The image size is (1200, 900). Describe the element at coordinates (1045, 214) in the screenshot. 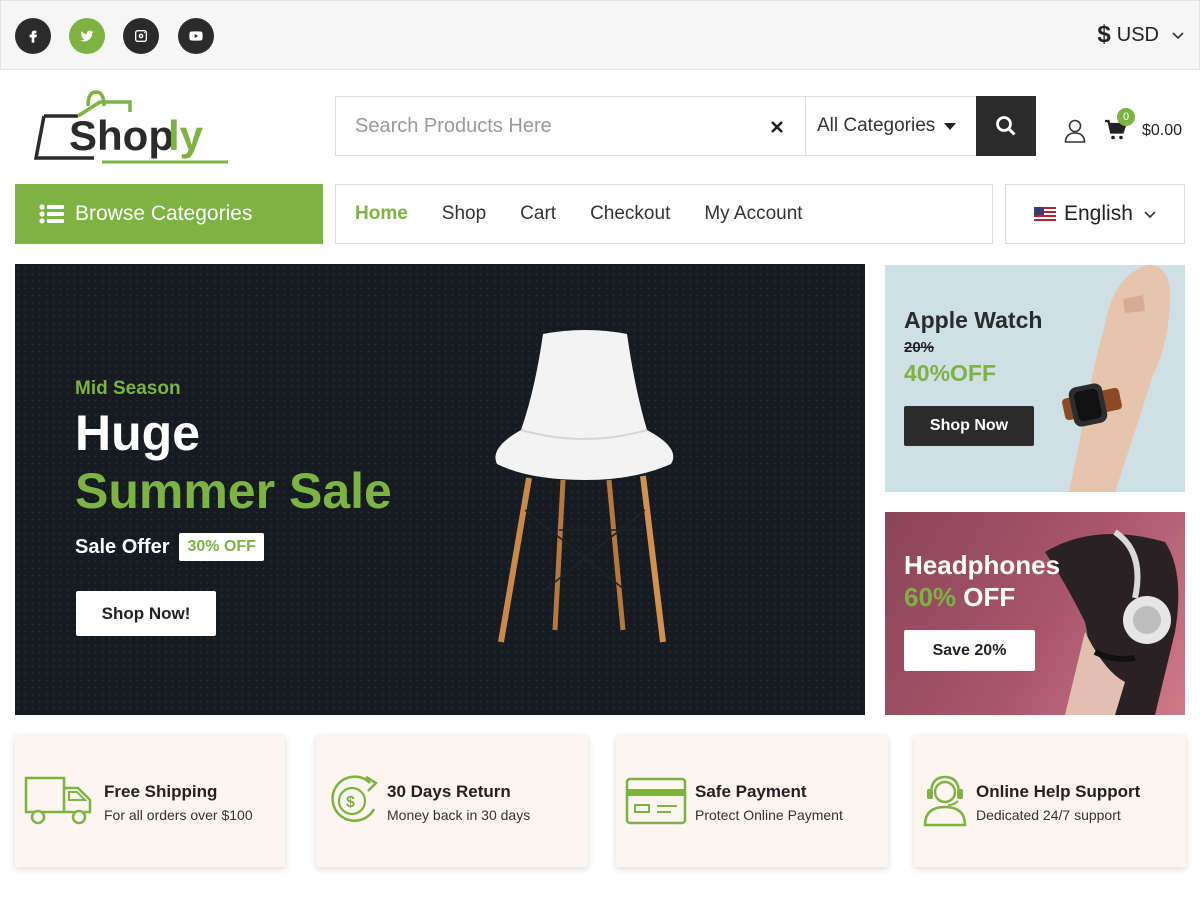

I see `us-flag-icon` at that location.